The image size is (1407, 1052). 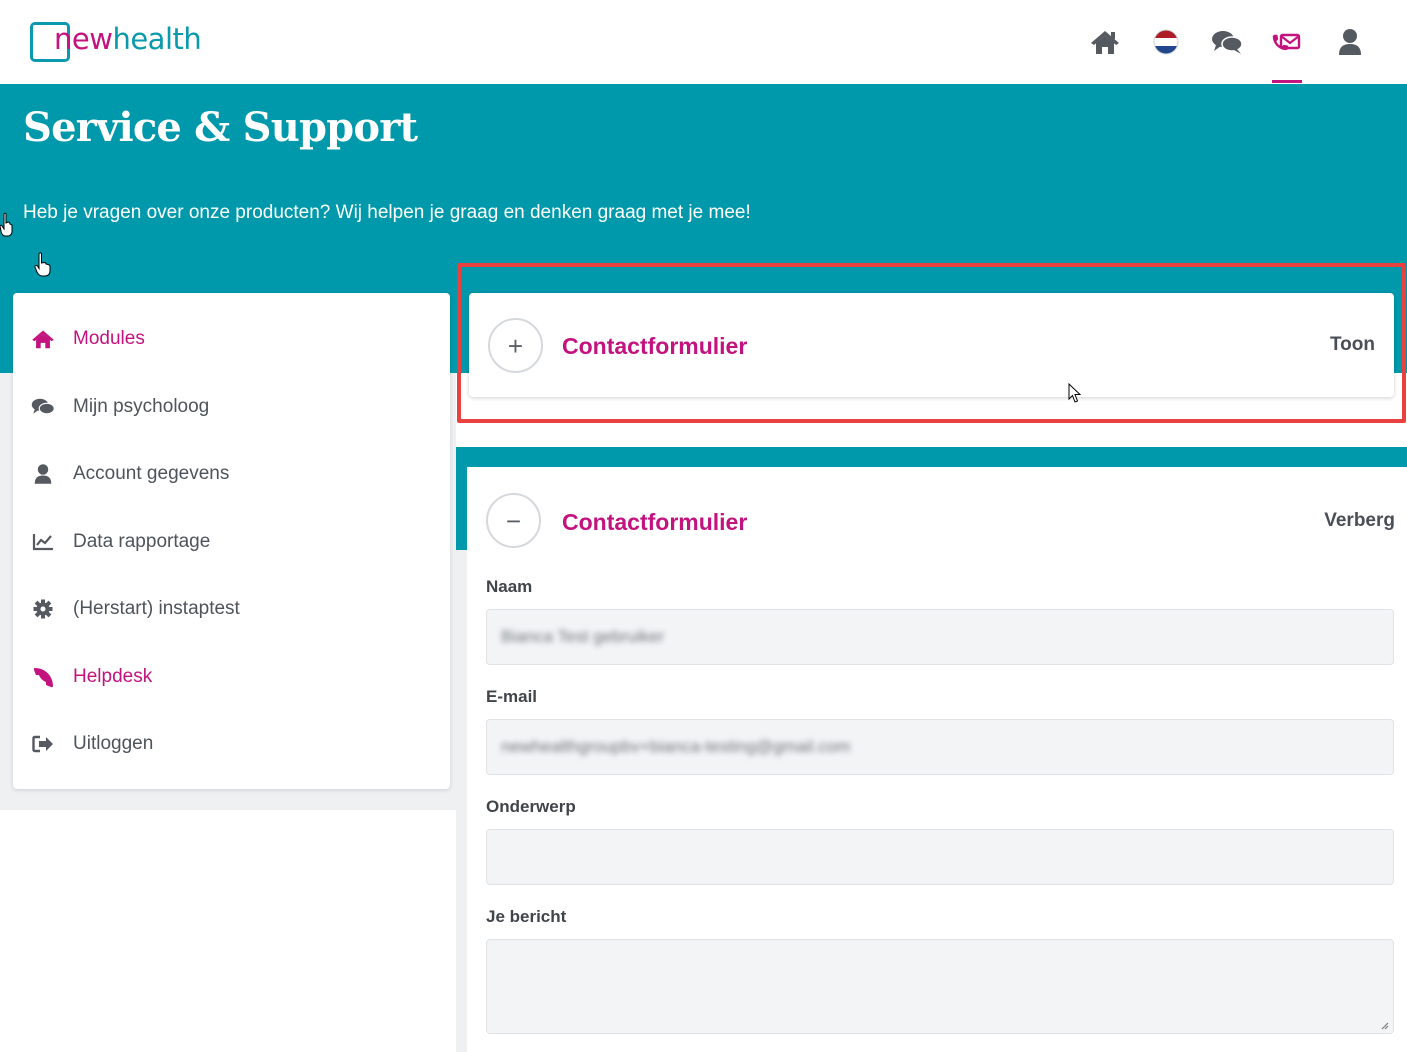 I want to click on minus-icon: −, so click(x=513, y=520).